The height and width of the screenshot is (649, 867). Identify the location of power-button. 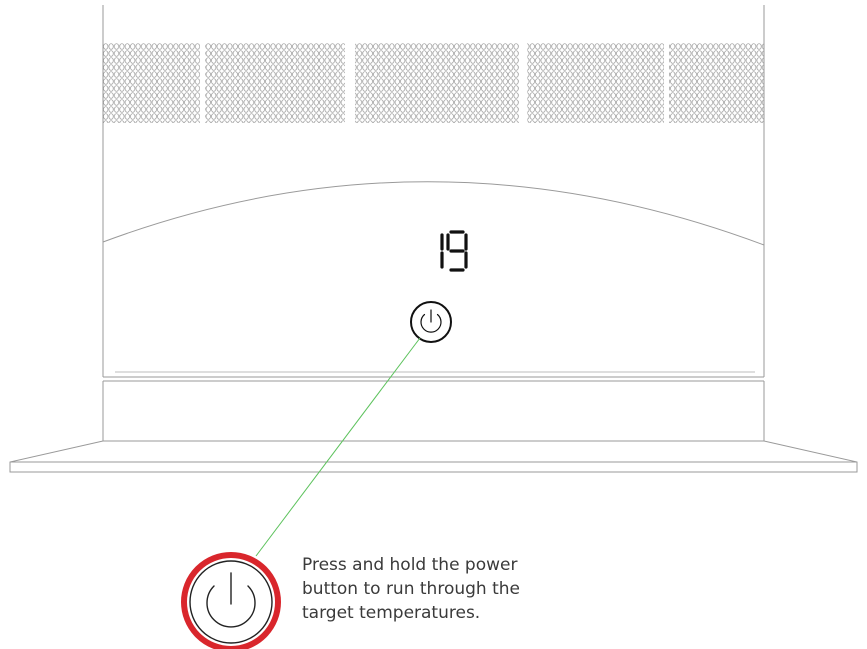
(431, 322).